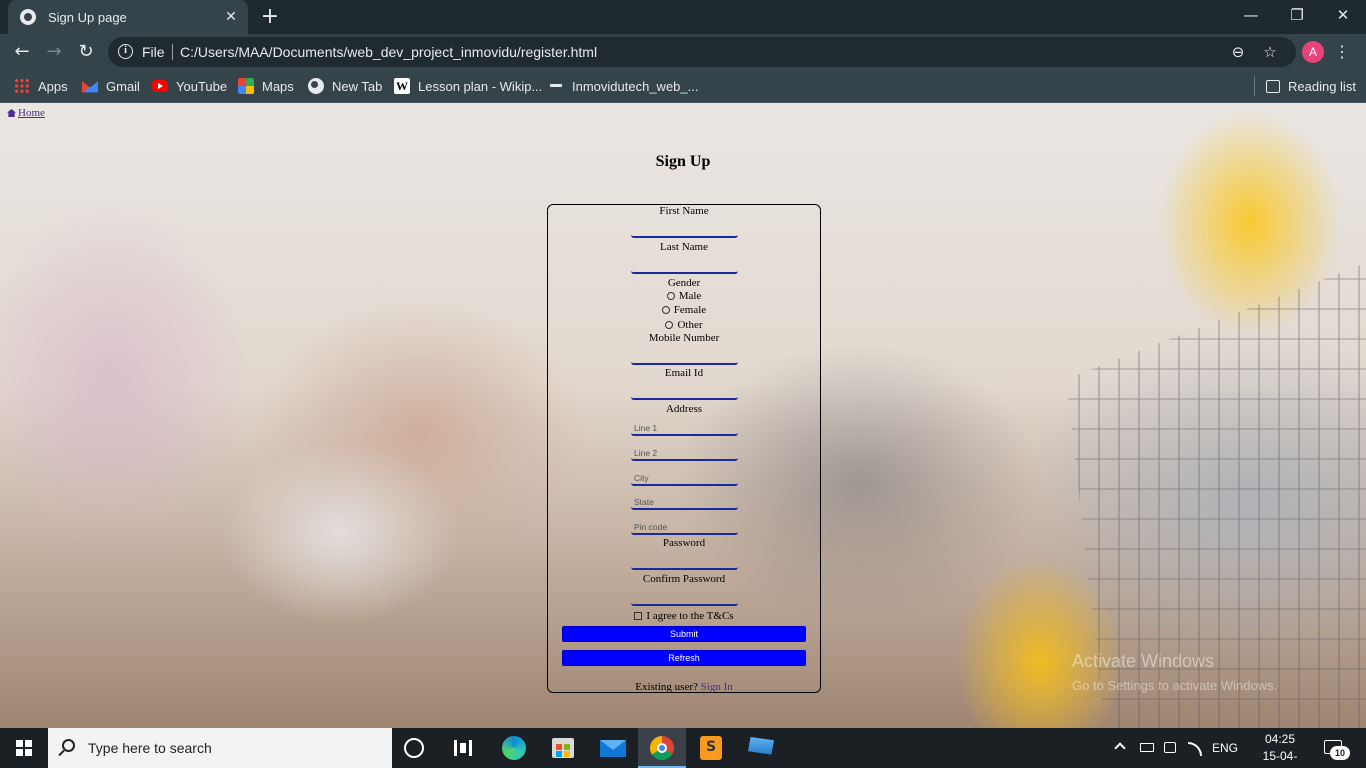 Image resolution: width=1366 pixels, height=768 pixels. What do you see at coordinates (231, 17) in the screenshot?
I see `close-tab-icon: ✕` at bounding box center [231, 17].